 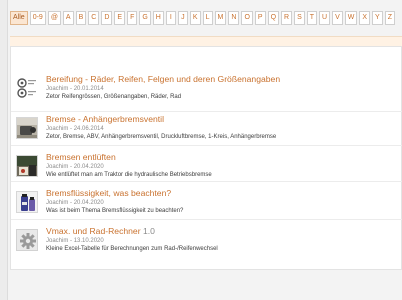 I want to click on entry-title: Bremse - Anhängerbremsventil, so click(x=105, y=119).